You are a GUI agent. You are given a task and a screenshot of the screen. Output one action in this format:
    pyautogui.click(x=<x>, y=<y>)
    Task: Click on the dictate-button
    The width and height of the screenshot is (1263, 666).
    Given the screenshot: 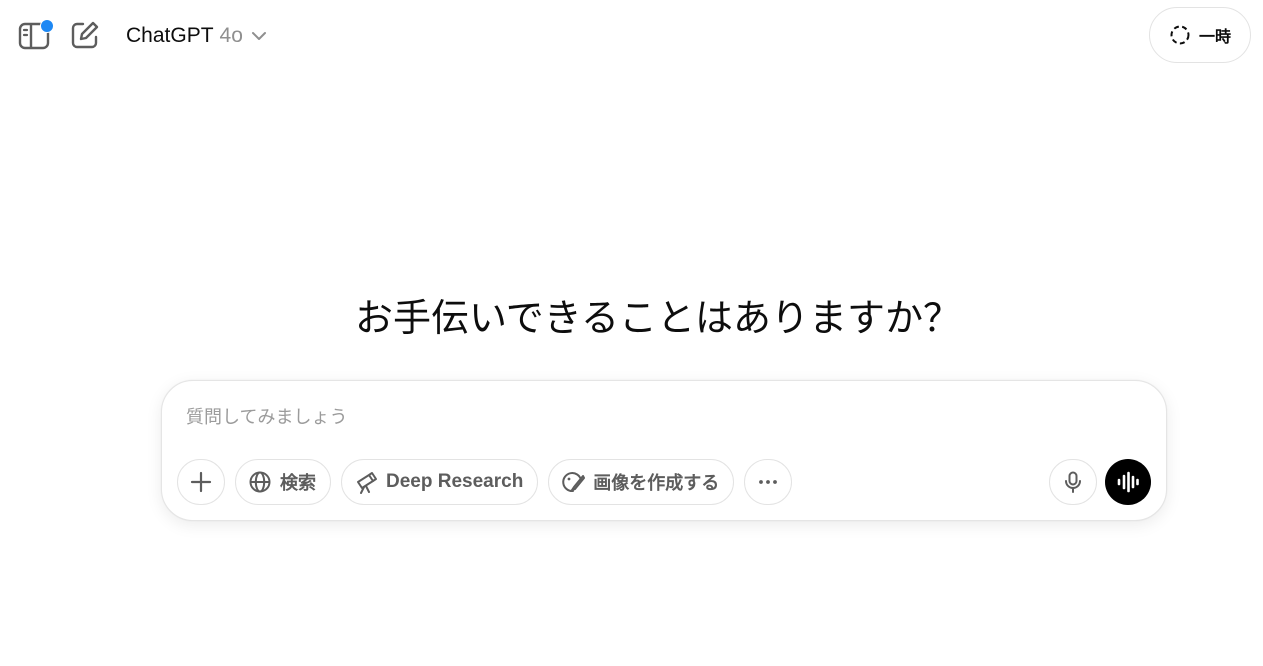 What is the action you would take?
    pyautogui.click(x=1073, y=482)
    